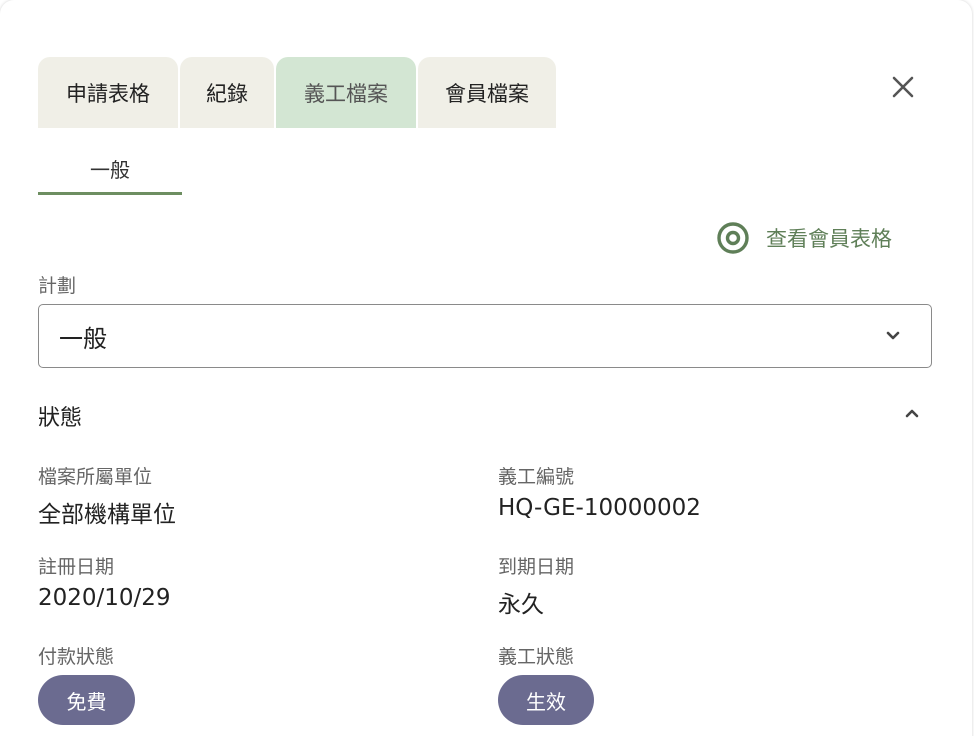  Describe the element at coordinates (912, 413) in the screenshot. I see `chevron-up-icon` at that location.